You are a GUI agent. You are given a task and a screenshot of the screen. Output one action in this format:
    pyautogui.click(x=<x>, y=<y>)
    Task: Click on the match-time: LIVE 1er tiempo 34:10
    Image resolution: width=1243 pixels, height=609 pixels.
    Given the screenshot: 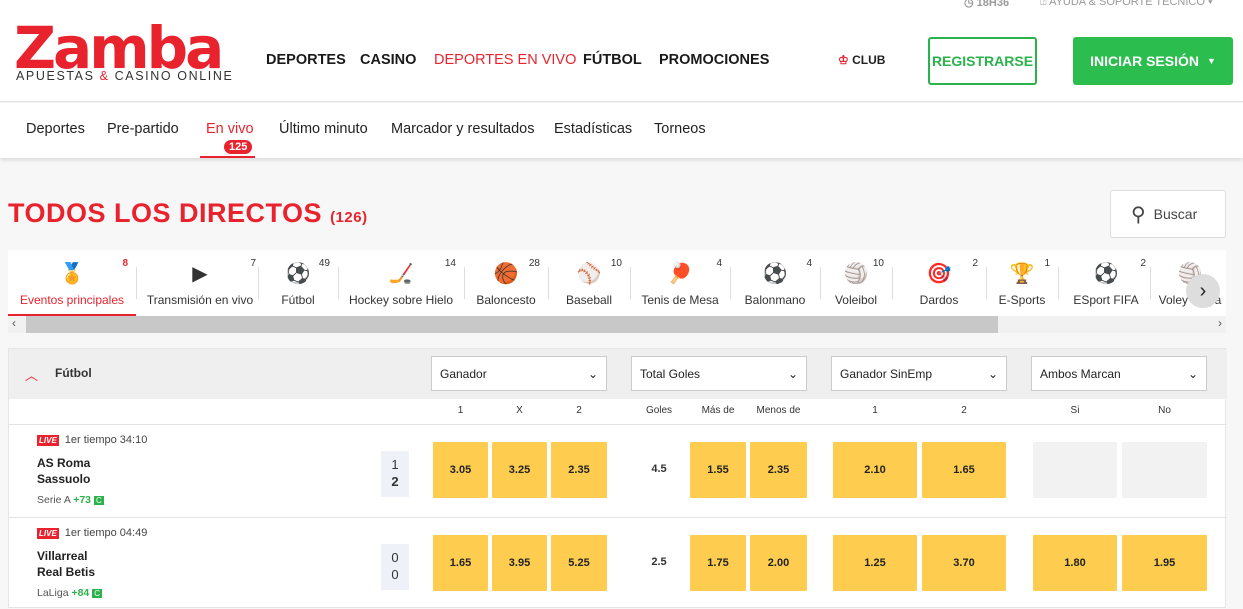 What is the action you would take?
    pyautogui.click(x=92, y=440)
    